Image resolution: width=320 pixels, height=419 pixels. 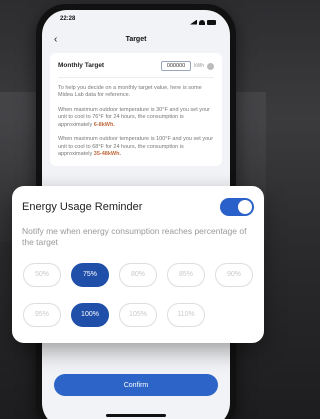 I want to click on option-50: 50%, so click(x=42, y=274).